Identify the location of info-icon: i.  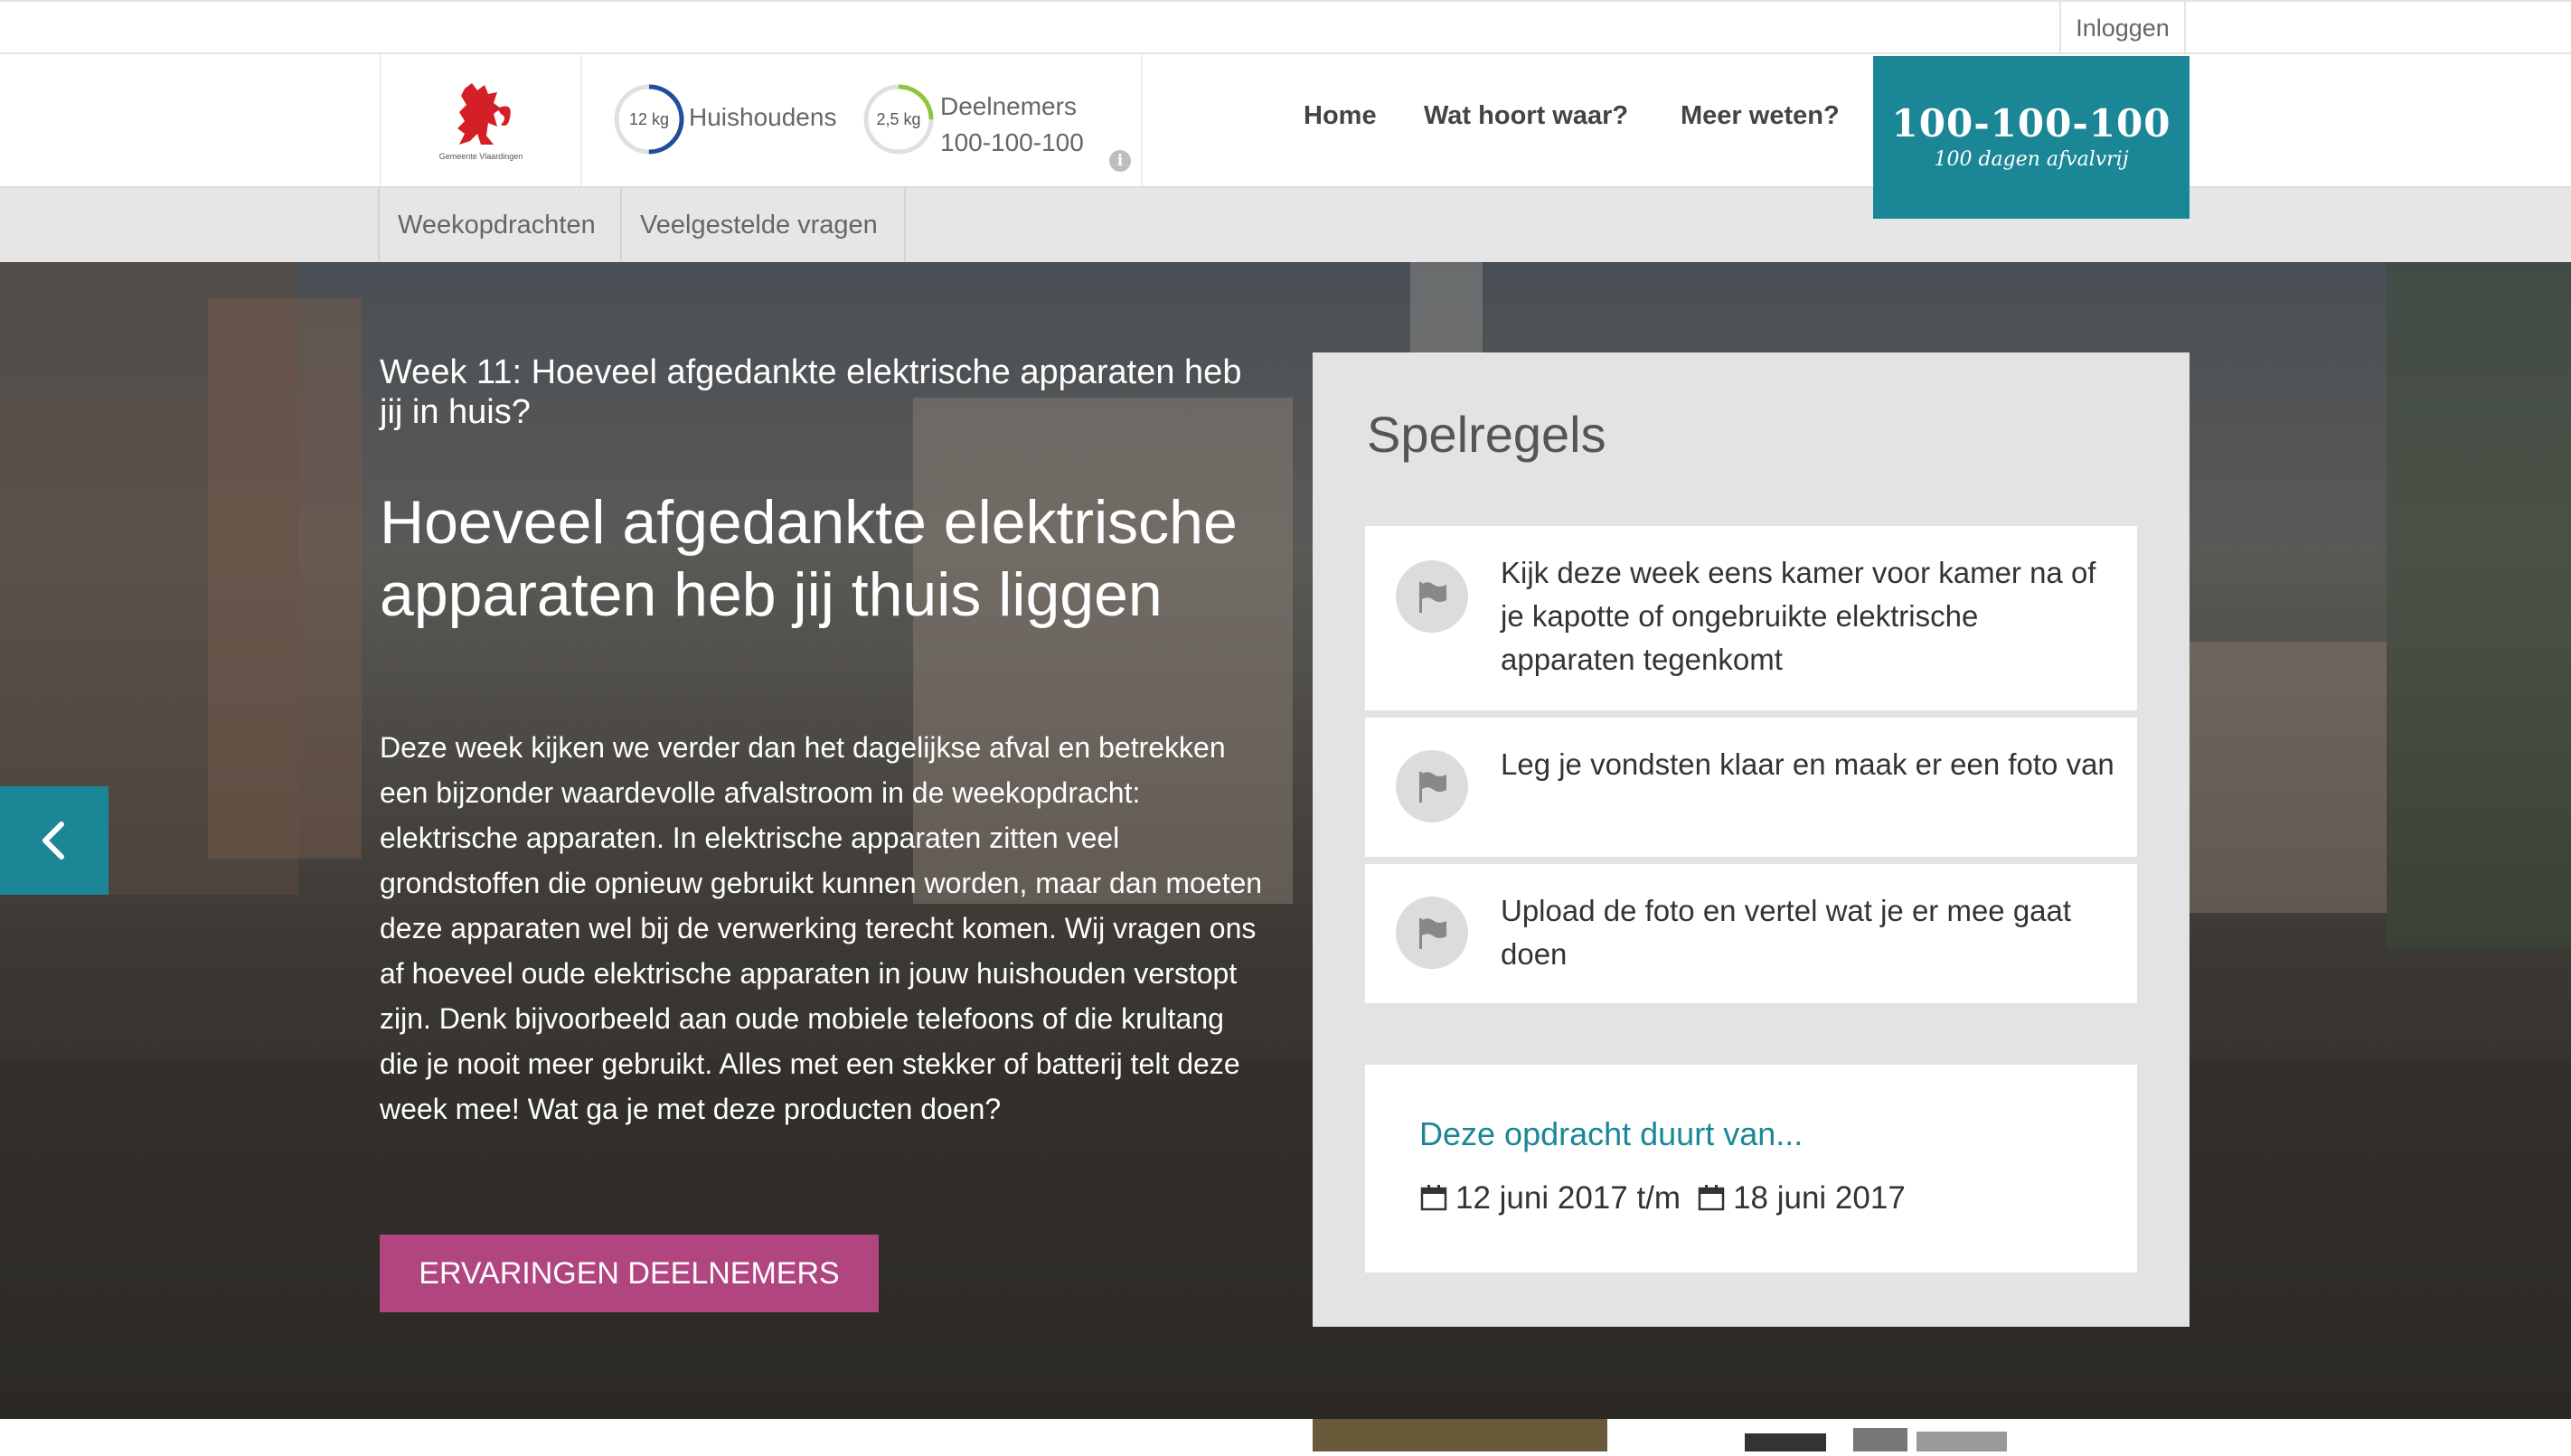
(1120, 161).